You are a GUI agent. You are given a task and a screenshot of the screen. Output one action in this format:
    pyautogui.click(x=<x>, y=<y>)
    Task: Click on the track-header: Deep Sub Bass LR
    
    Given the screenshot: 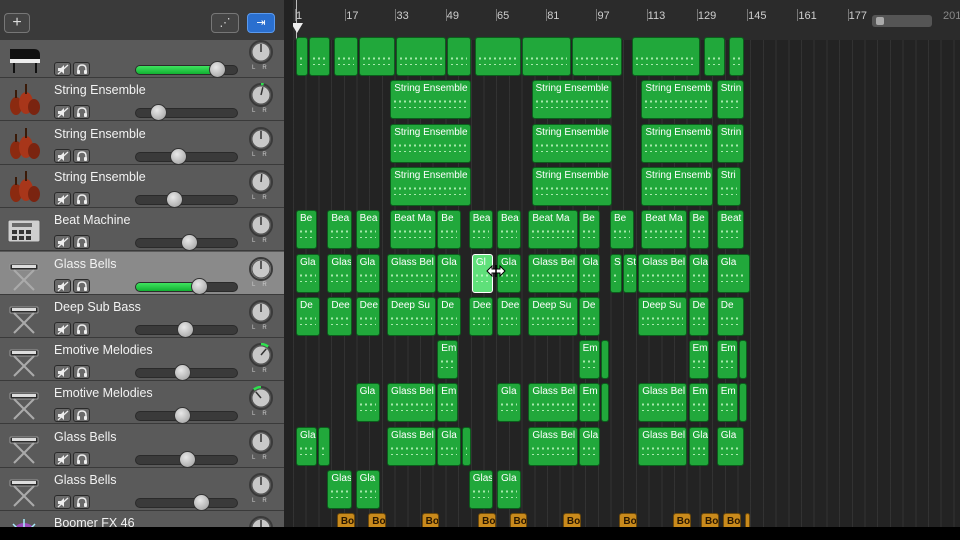 What is the action you would take?
    pyautogui.click(x=142, y=316)
    